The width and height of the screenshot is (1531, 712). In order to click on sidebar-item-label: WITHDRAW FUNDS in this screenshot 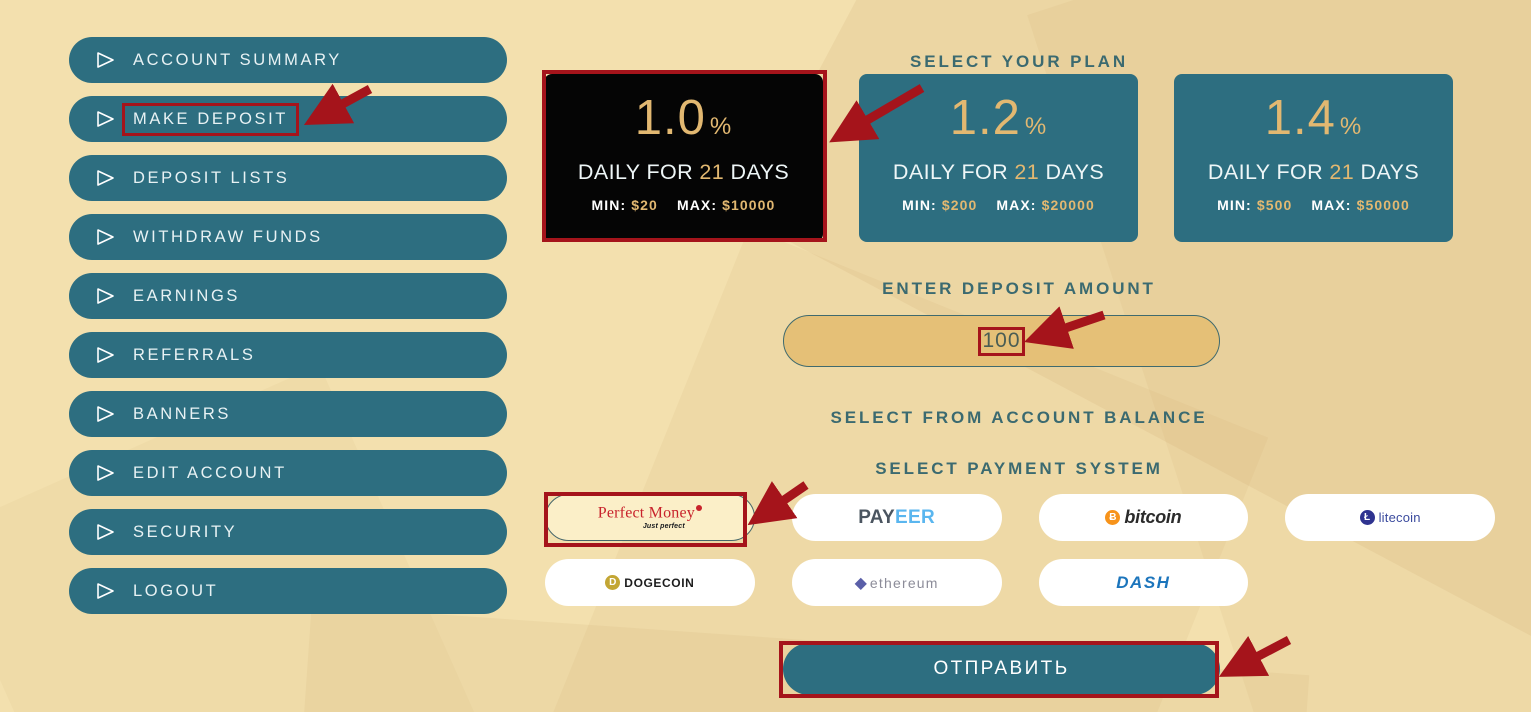, I will do `click(228, 236)`.